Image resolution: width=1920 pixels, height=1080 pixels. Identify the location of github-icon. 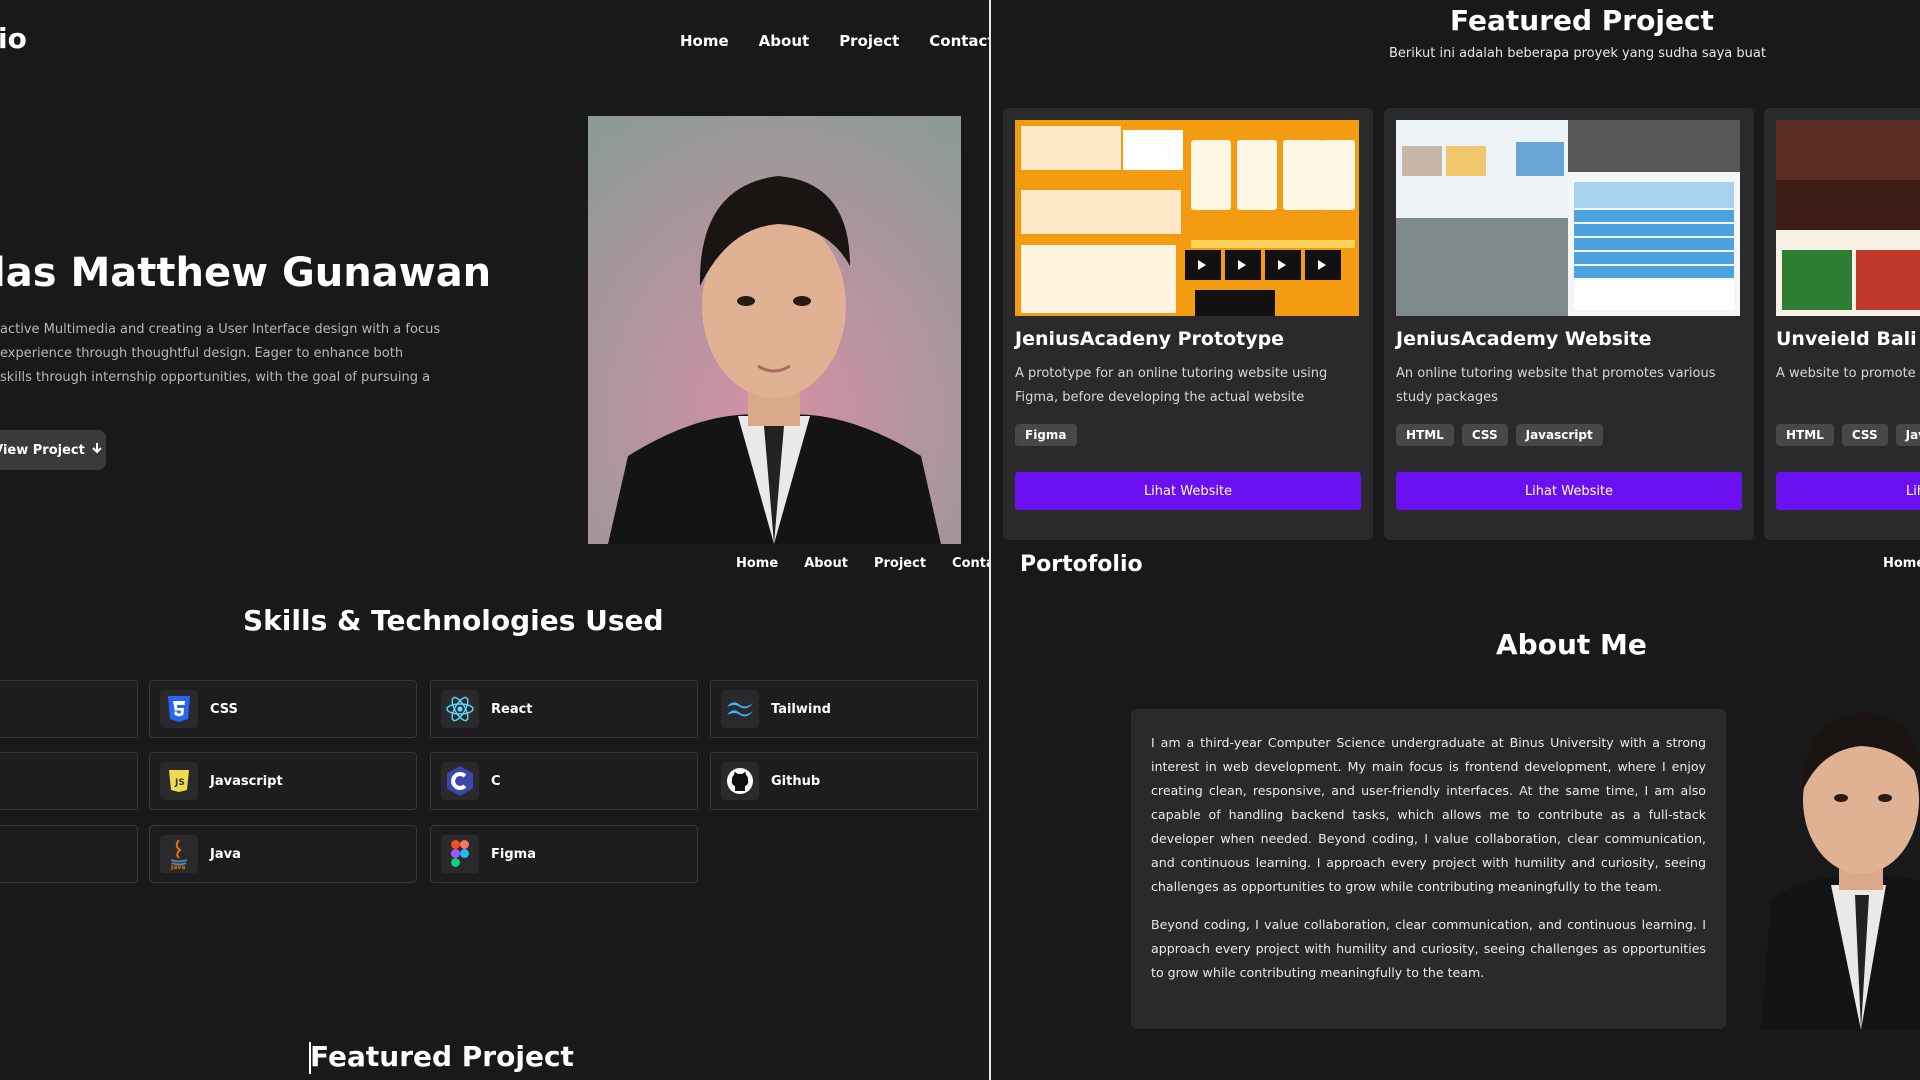
(740, 781).